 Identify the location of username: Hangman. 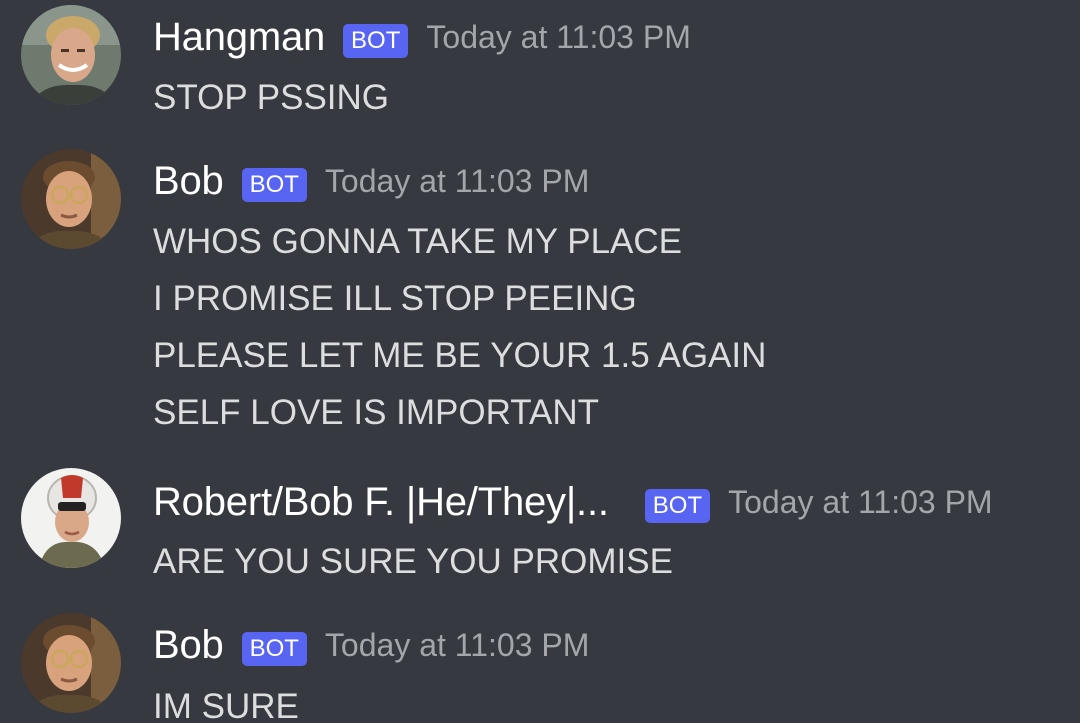
(239, 37).